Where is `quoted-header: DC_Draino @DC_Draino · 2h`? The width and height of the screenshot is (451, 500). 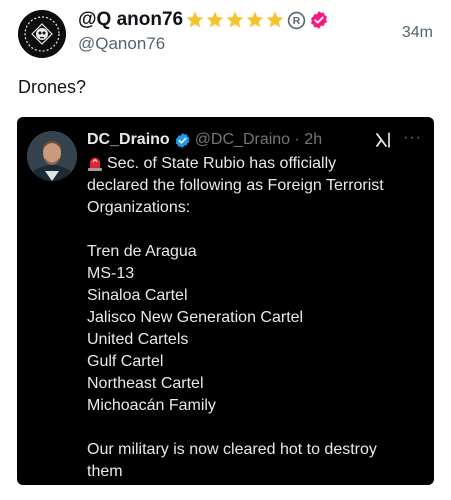 quoted-header: DC_Draino @DC_Draino · 2h is located at coordinates (204, 140).